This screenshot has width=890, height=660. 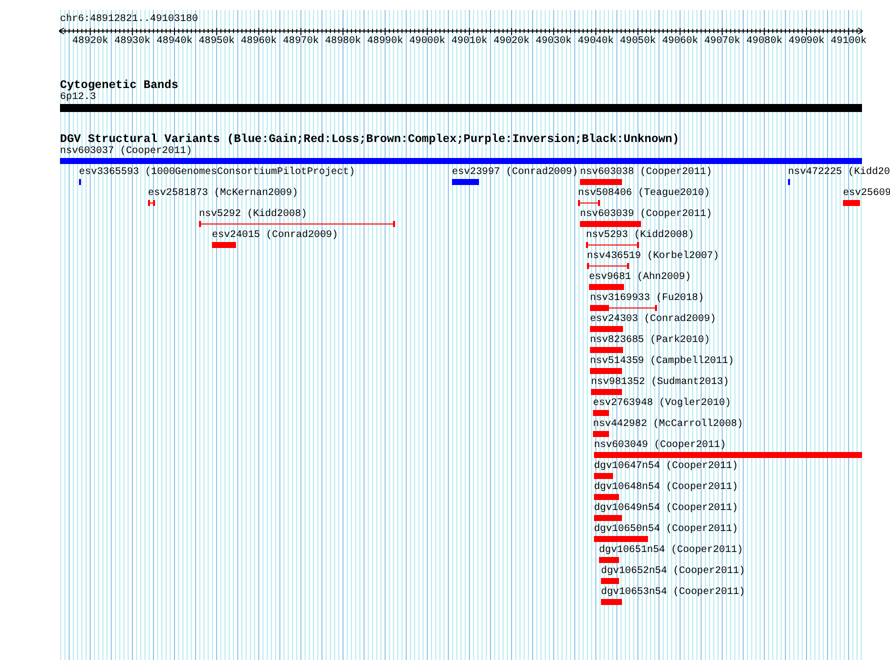 What do you see at coordinates (554, 42) in the screenshot?
I see `ruler-tick-label: 49030k` at bounding box center [554, 42].